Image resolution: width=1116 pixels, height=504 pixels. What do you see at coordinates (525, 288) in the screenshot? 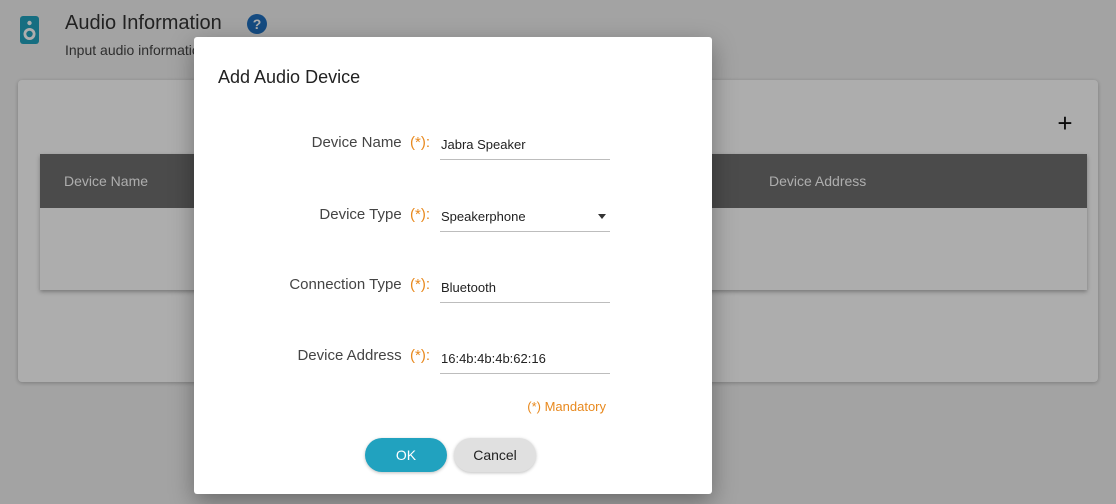
I see `connection-type-input: Bluetooth` at bounding box center [525, 288].